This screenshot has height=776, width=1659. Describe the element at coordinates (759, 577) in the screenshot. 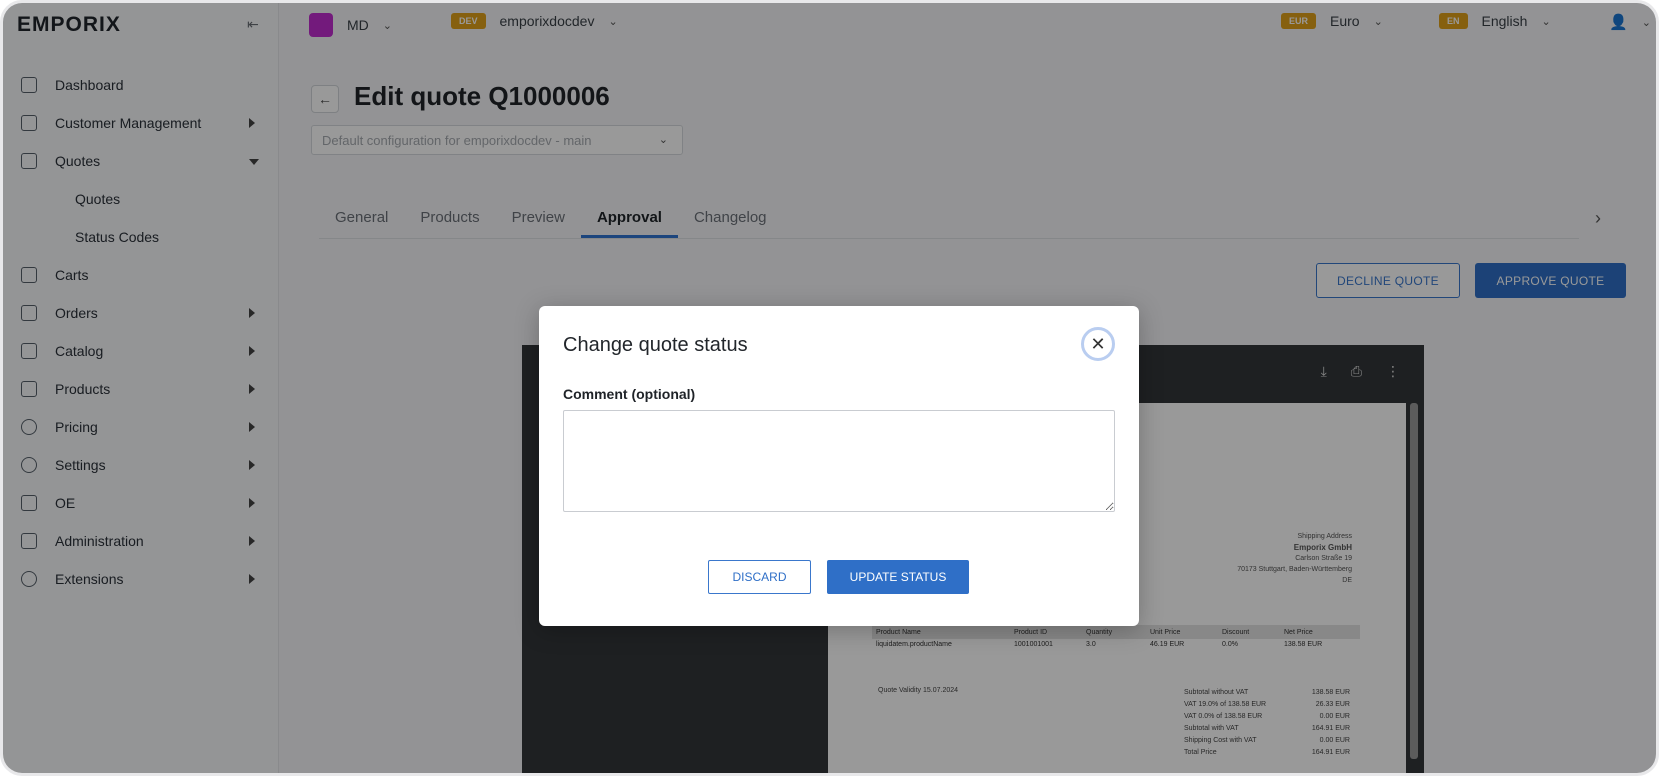

I see `discard-button: DISCARD` at that location.